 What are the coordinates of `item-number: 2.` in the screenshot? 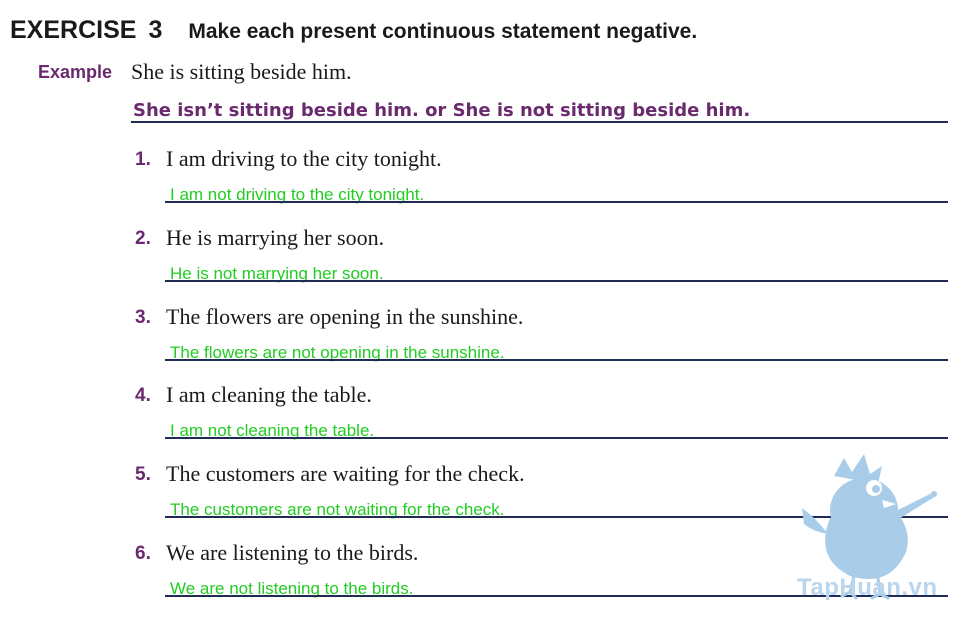 It's located at (143, 238).